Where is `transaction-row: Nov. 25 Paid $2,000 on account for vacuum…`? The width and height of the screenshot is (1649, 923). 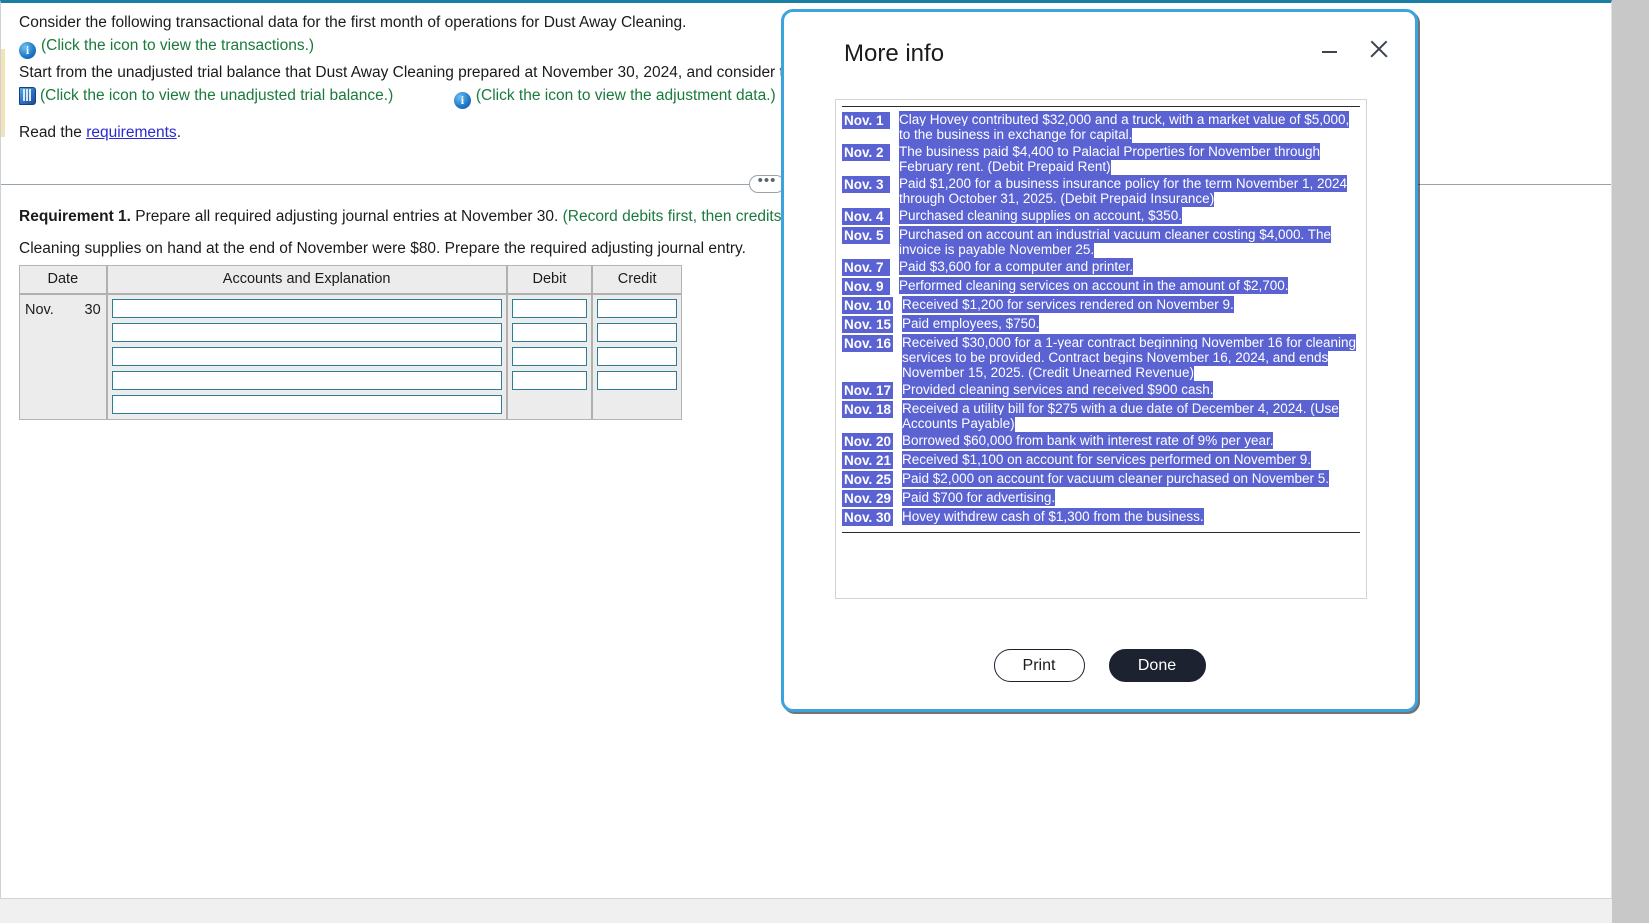
transaction-row: Nov. 25 Paid $2,000 on account for vacuum… is located at coordinates (1101, 479).